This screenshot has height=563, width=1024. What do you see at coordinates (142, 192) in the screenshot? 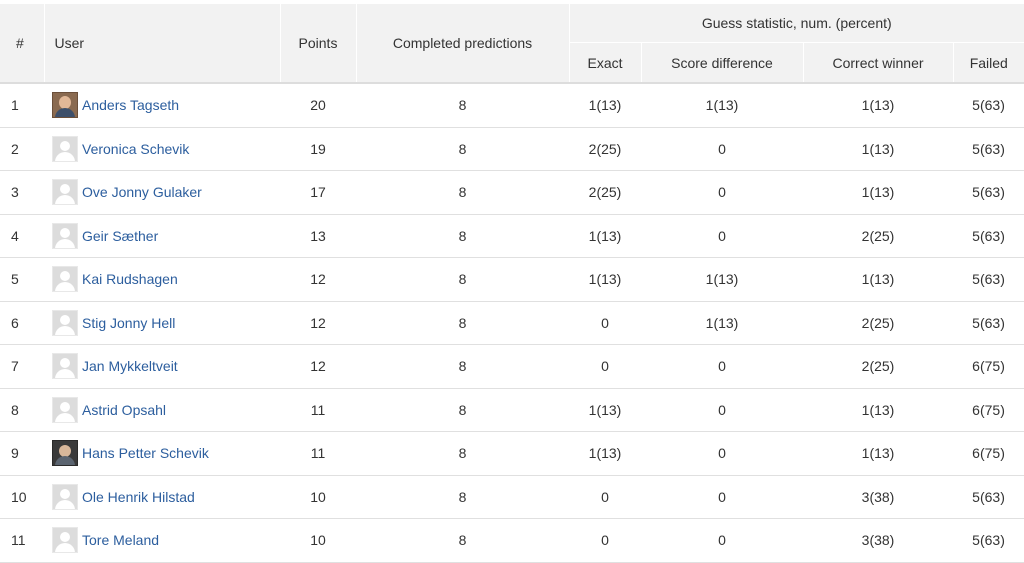
I see `user-name-link: Ove Jonny Gulaker` at bounding box center [142, 192].